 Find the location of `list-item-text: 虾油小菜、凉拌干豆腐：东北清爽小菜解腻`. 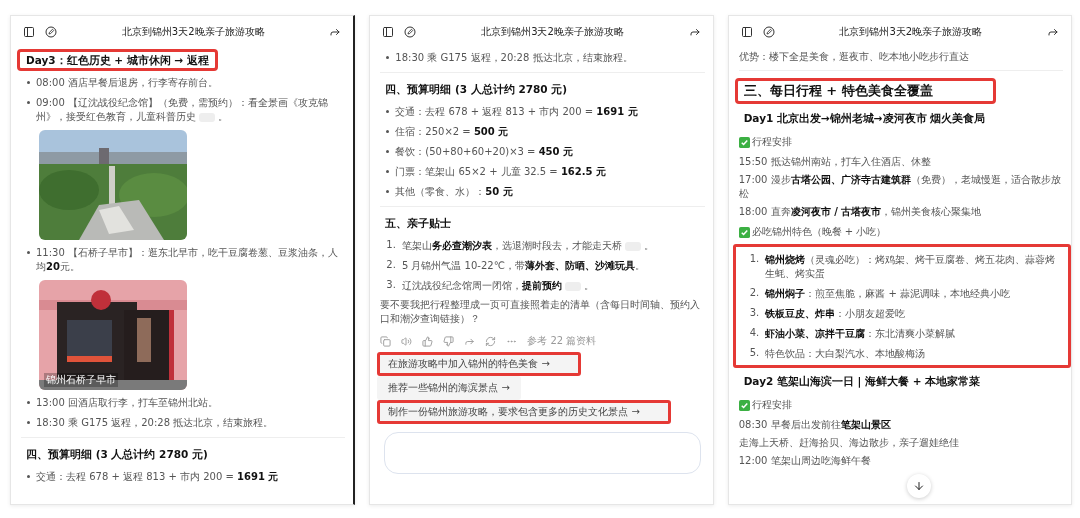

list-item-text: 虾油小菜、凉拌干豆腐：东北清爽小菜解腻 is located at coordinates (860, 334).